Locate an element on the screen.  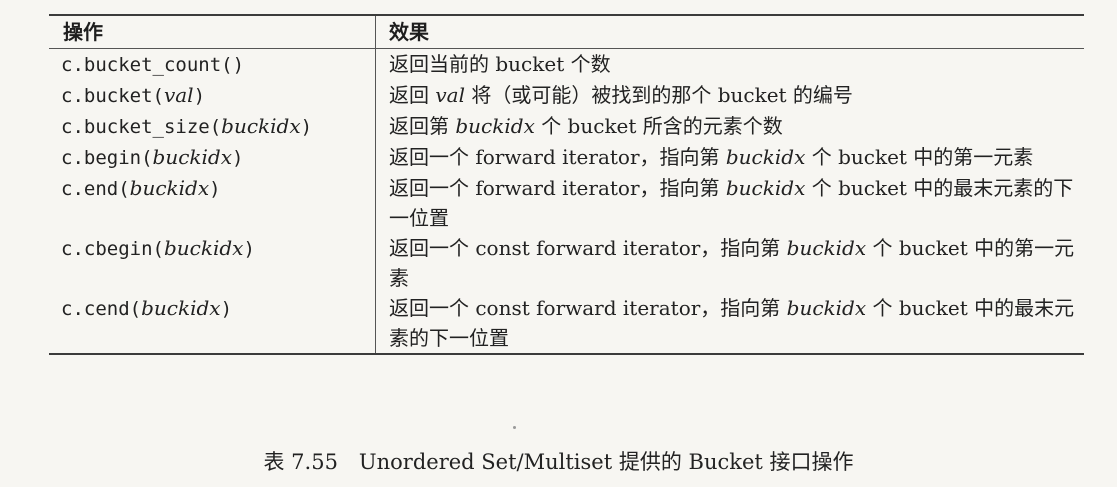
table-bottom-rule is located at coordinates (566, 354).